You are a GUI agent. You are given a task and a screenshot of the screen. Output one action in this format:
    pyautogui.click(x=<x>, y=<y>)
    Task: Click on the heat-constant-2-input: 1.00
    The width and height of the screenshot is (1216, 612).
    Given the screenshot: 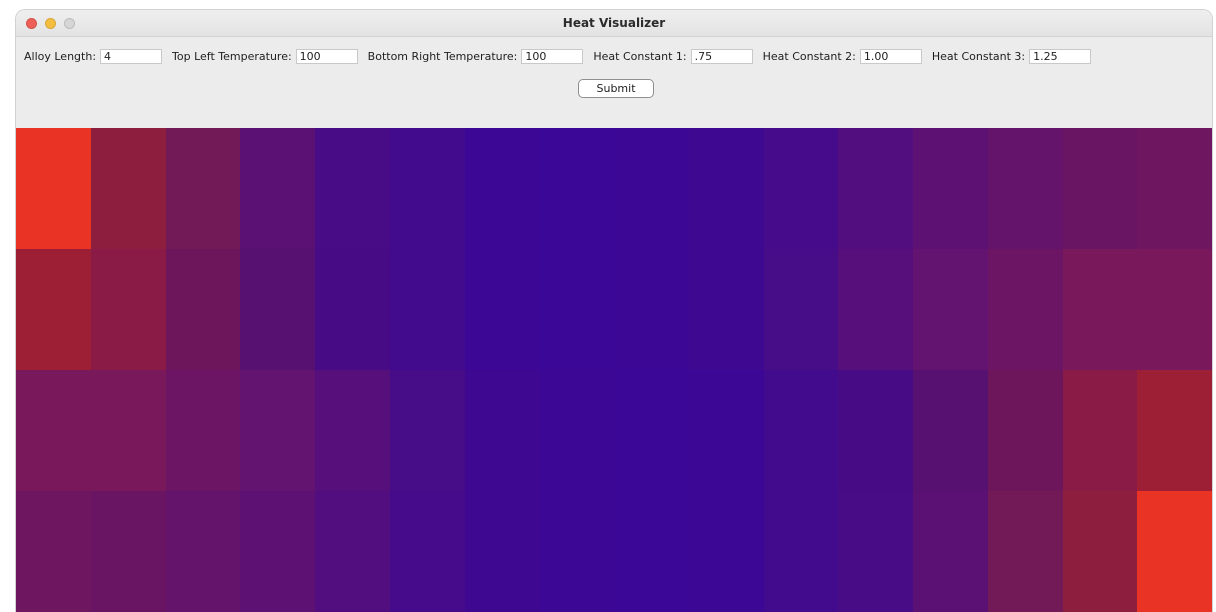 What is the action you would take?
    pyautogui.click(x=890, y=56)
    